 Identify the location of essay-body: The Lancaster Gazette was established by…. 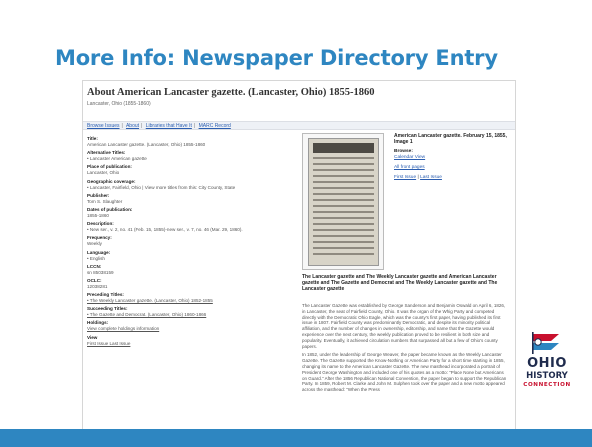
(404, 349).